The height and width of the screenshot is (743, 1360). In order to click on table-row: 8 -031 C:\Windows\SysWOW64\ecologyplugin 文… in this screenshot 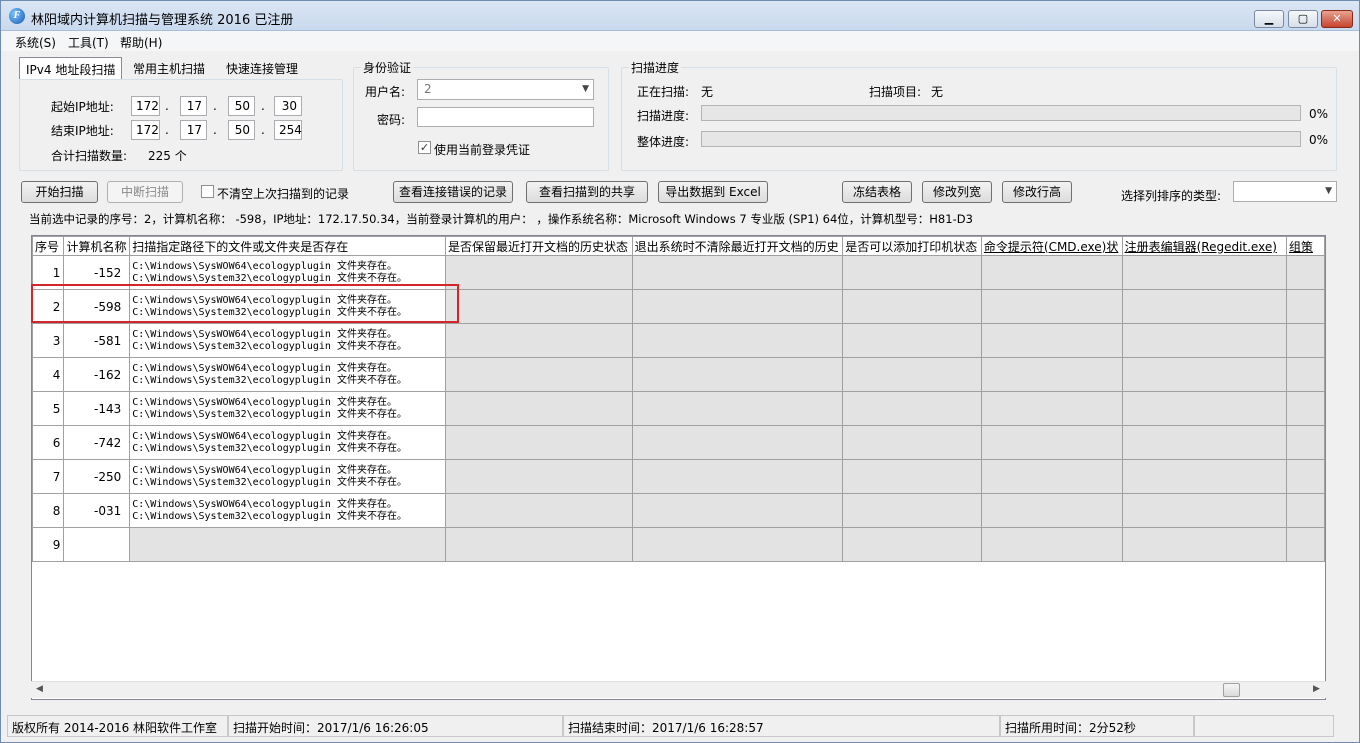, I will do `click(678, 510)`.